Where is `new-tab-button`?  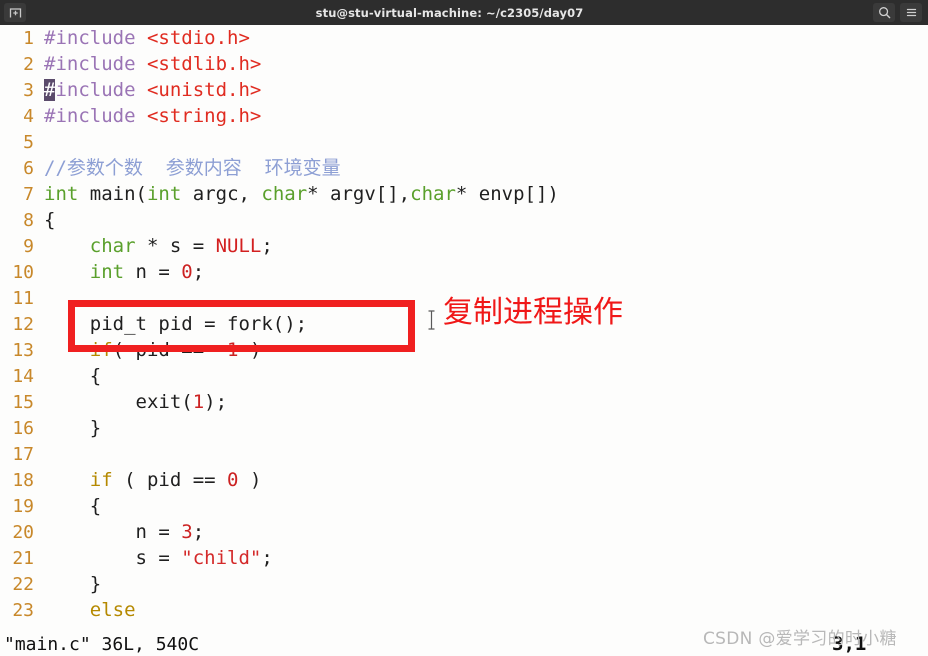 new-tab-button is located at coordinates (15, 12).